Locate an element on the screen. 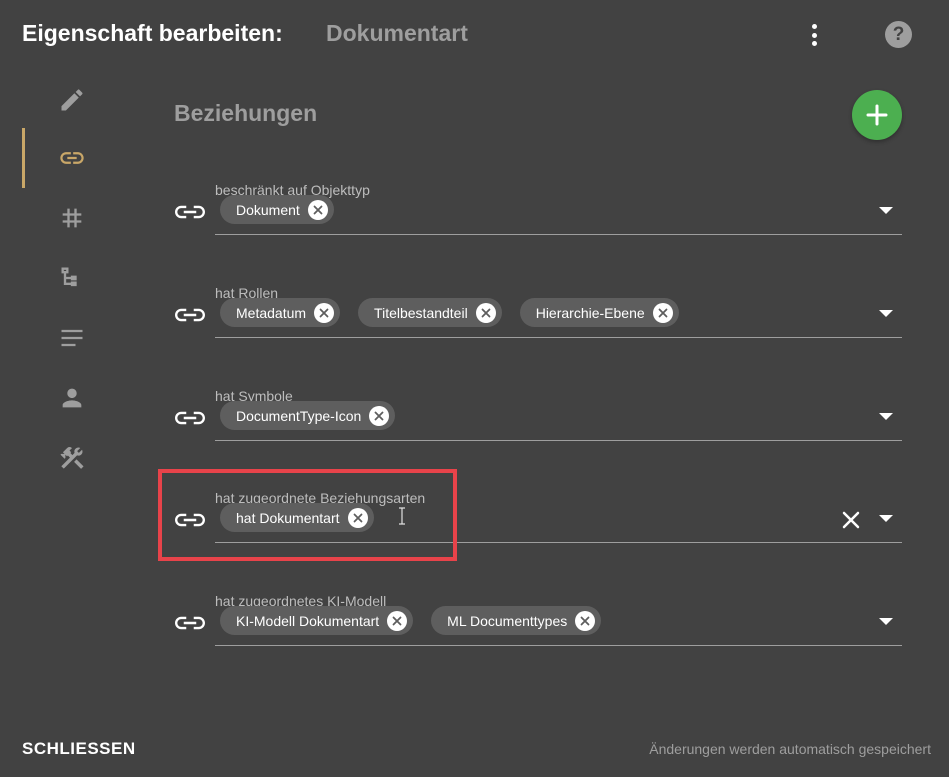  chip: Dokument is located at coordinates (277, 209).